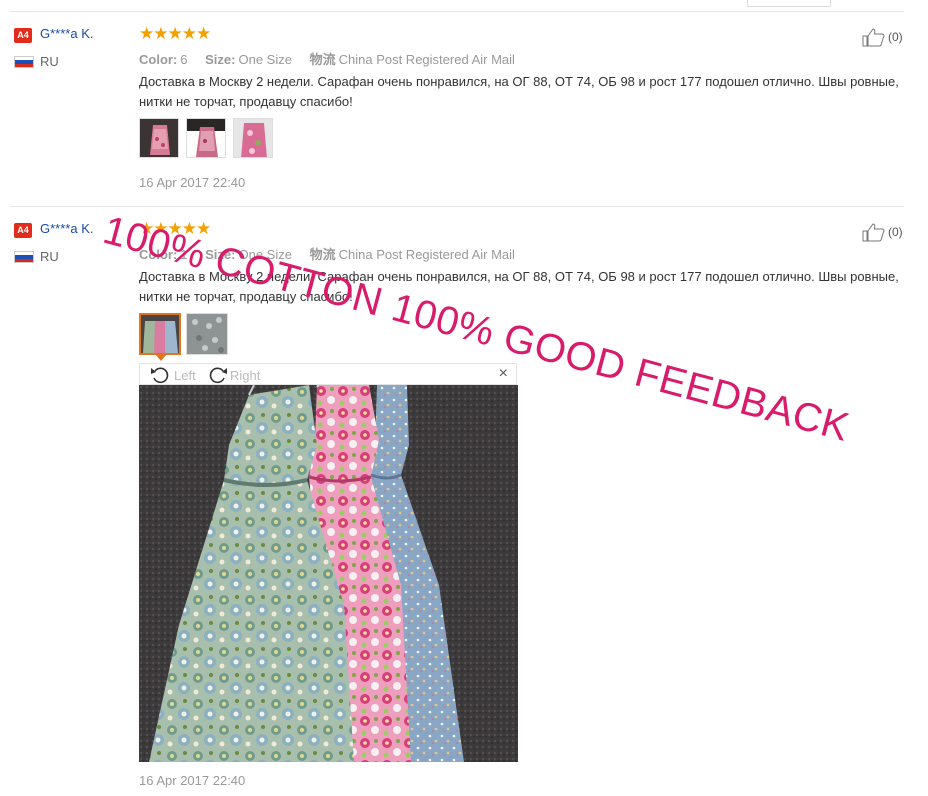  What do you see at coordinates (789, 3) in the screenshot?
I see `top-select-box` at bounding box center [789, 3].